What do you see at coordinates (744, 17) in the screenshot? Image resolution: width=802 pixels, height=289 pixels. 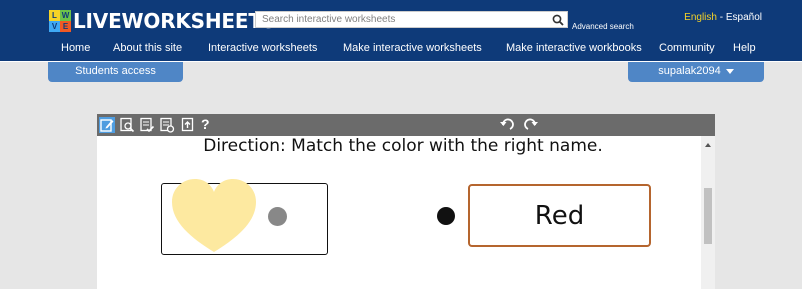 I see `language-spanish-link: Español` at bounding box center [744, 17].